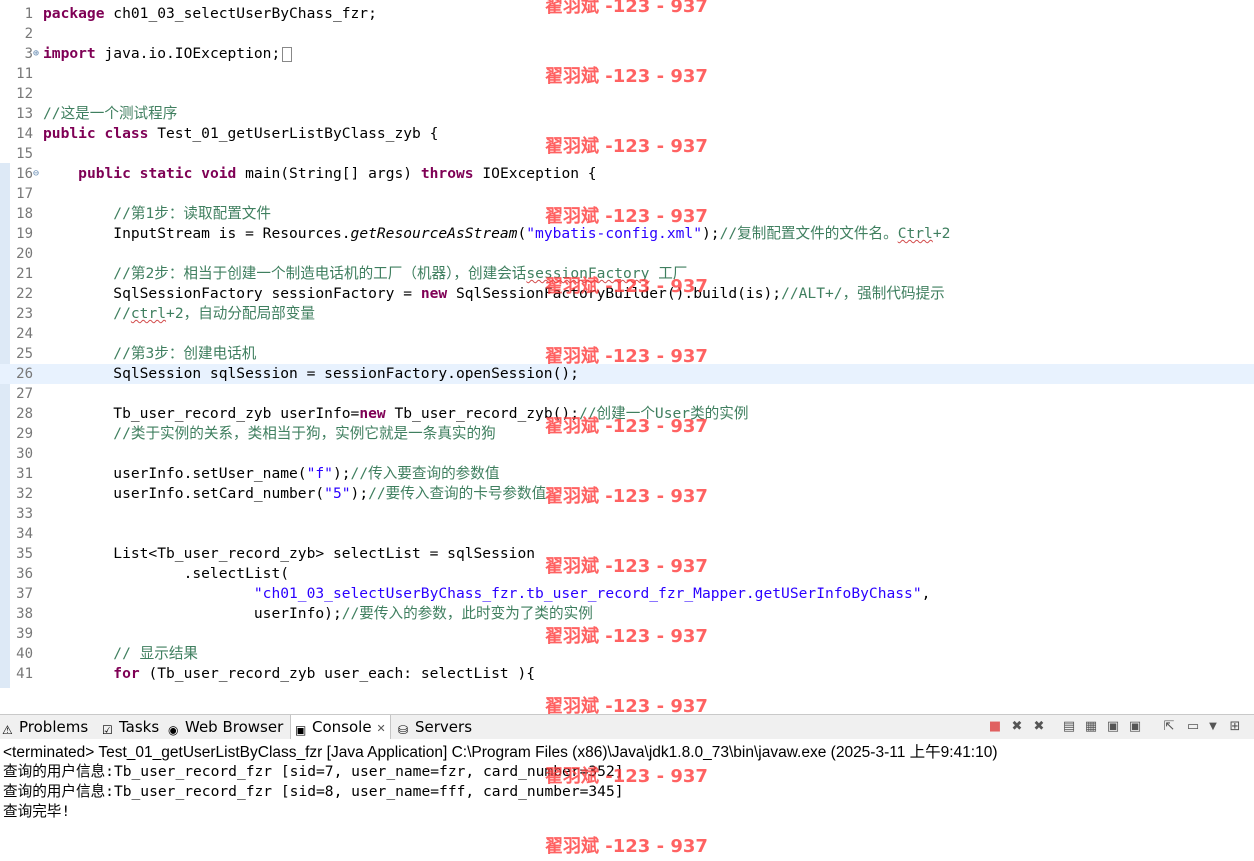 Image resolution: width=1254 pixels, height=861 pixels. What do you see at coordinates (627, 214) in the screenshot?
I see `code-line: 18 //第1步：读取配置文件` at bounding box center [627, 214].